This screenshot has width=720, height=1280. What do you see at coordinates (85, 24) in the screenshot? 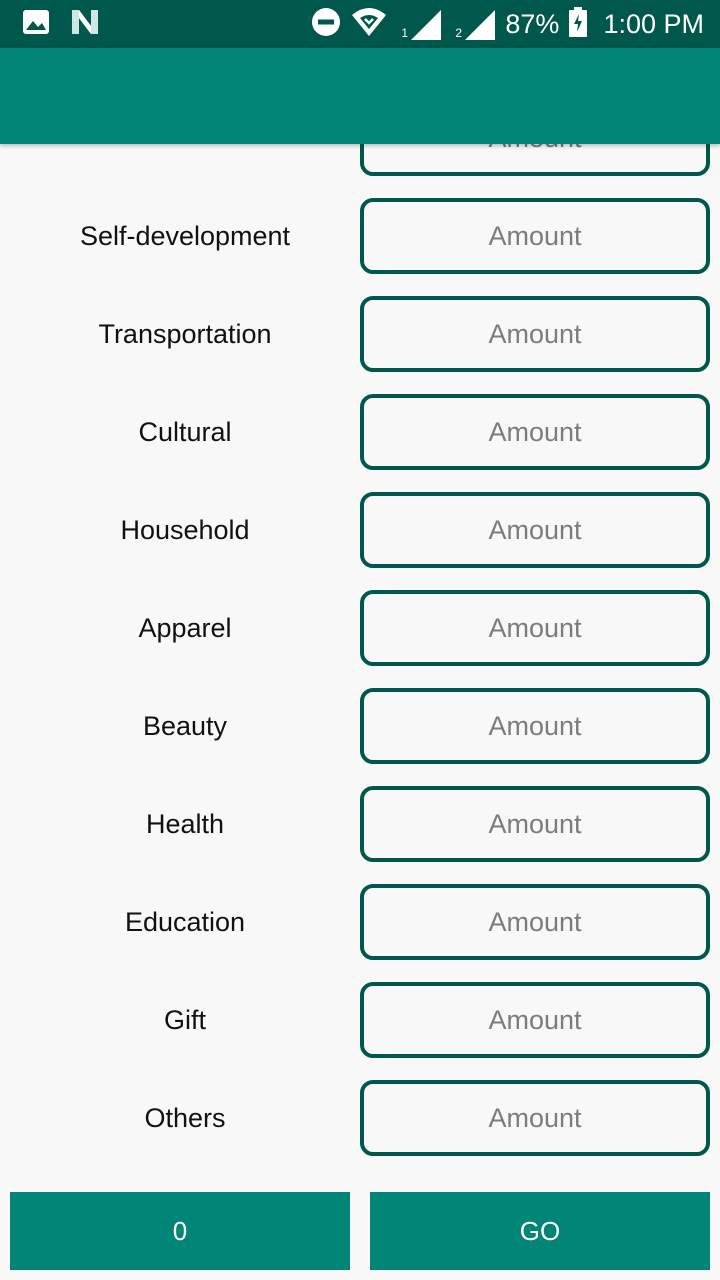
I see `n-app-icon` at bounding box center [85, 24].